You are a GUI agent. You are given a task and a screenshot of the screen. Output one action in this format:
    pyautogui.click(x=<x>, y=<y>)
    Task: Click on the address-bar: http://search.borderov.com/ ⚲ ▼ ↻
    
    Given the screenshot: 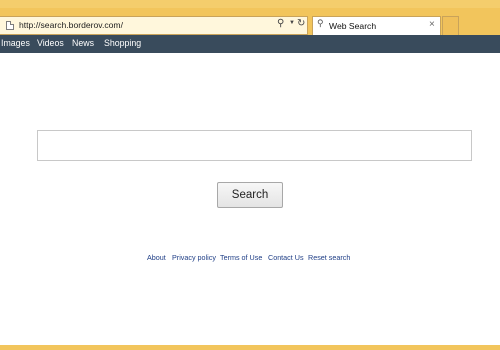 What is the action you would take?
    pyautogui.click(x=154, y=25)
    